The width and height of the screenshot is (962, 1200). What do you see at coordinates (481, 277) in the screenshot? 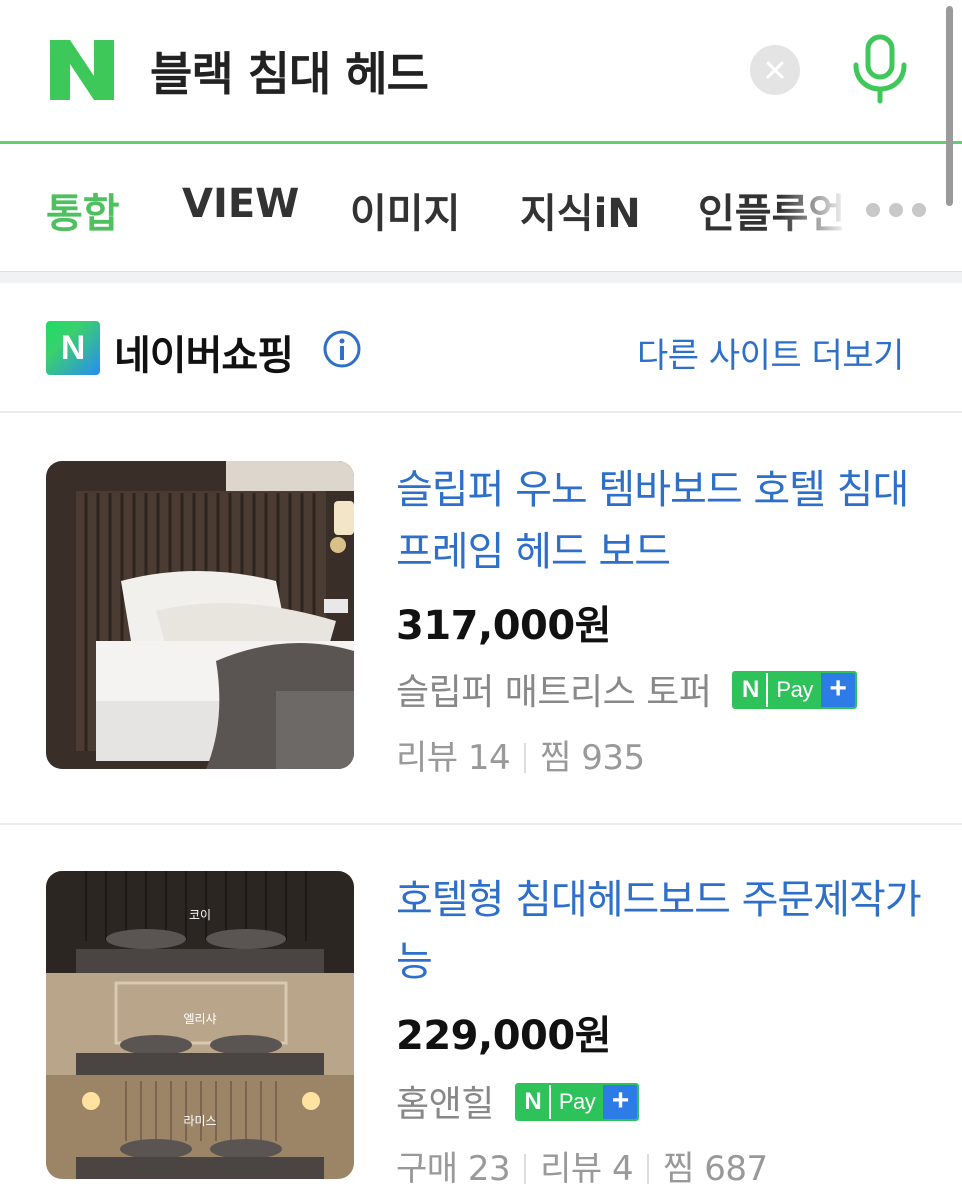
I see `section-divider` at bounding box center [481, 277].